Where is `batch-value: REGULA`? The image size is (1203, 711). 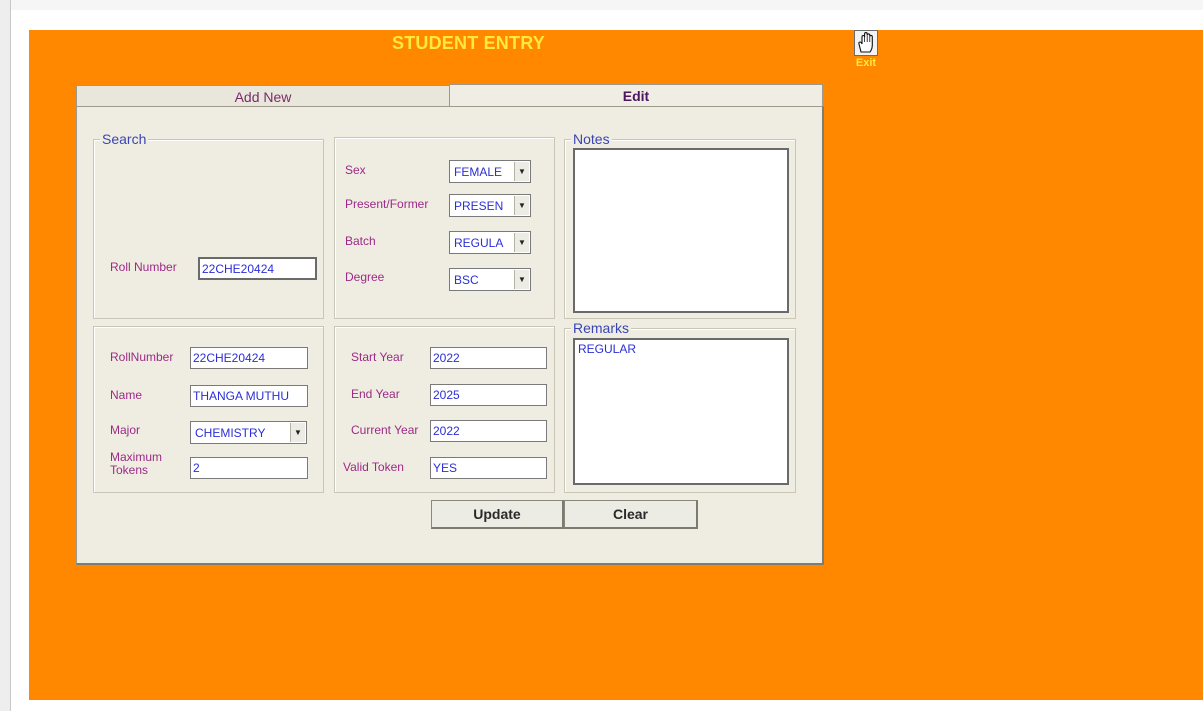 batch-value: REGULA is located at coordinates (479, 243).